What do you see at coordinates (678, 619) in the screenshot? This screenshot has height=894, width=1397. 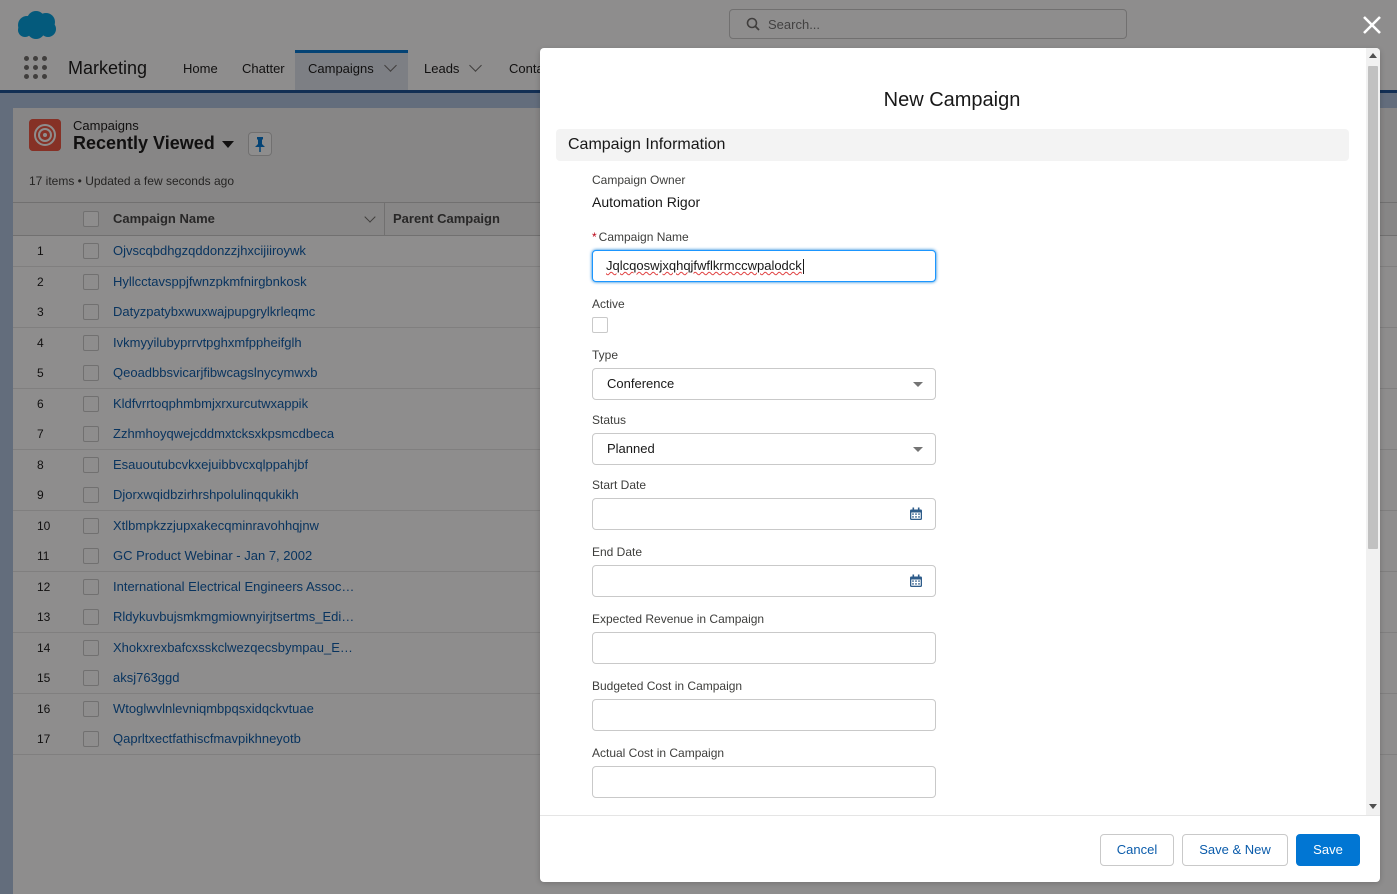 I see `expected-revenue-label: Expected Revenue in Campaign` at bounding box center [678, 619].